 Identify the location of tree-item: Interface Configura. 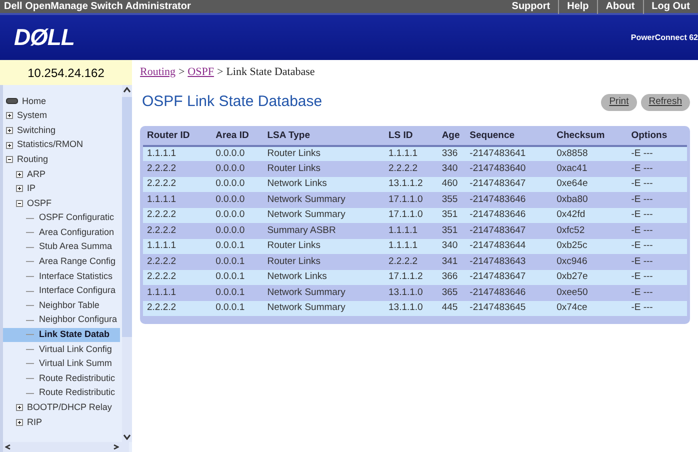
(77, 291).